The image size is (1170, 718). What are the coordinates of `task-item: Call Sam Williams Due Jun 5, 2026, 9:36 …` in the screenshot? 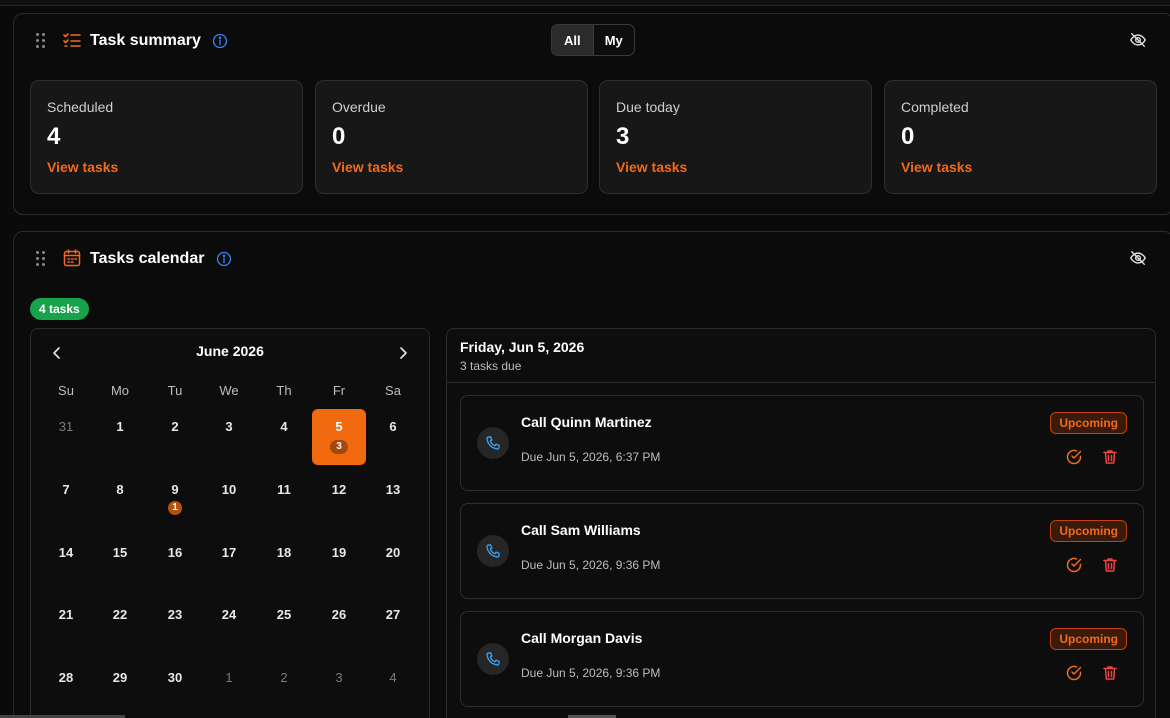 It's located at (802, 551).